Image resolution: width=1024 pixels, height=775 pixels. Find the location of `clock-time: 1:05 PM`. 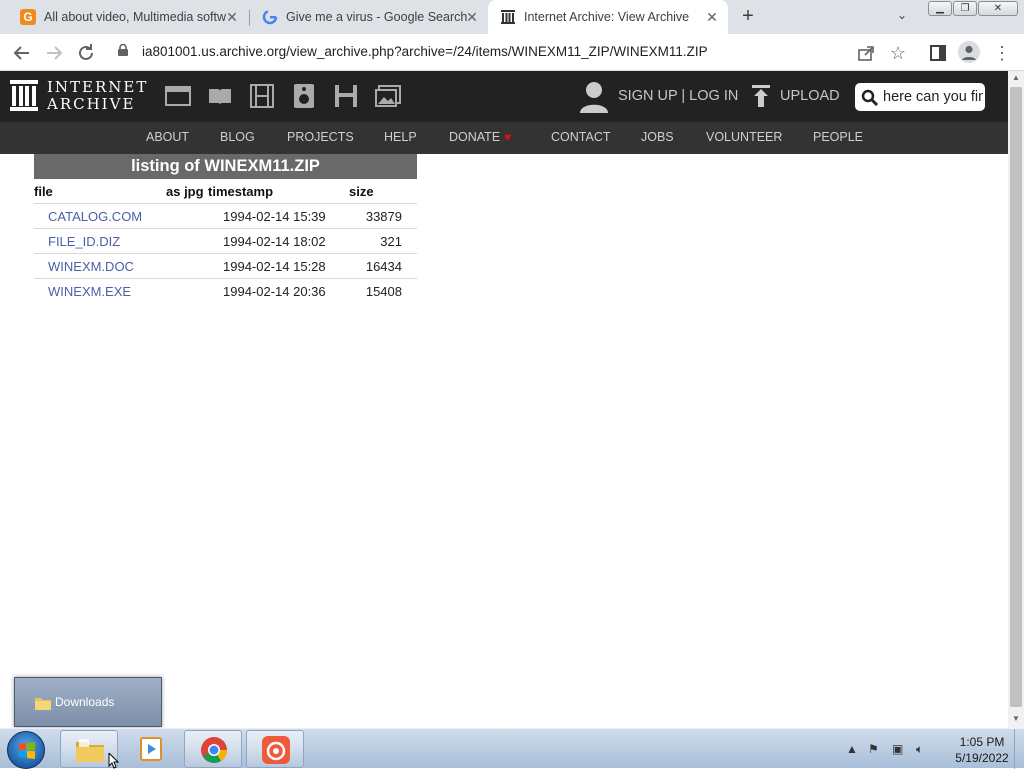

clock-time: 1:05 PM is located at coordinates (982, 742).